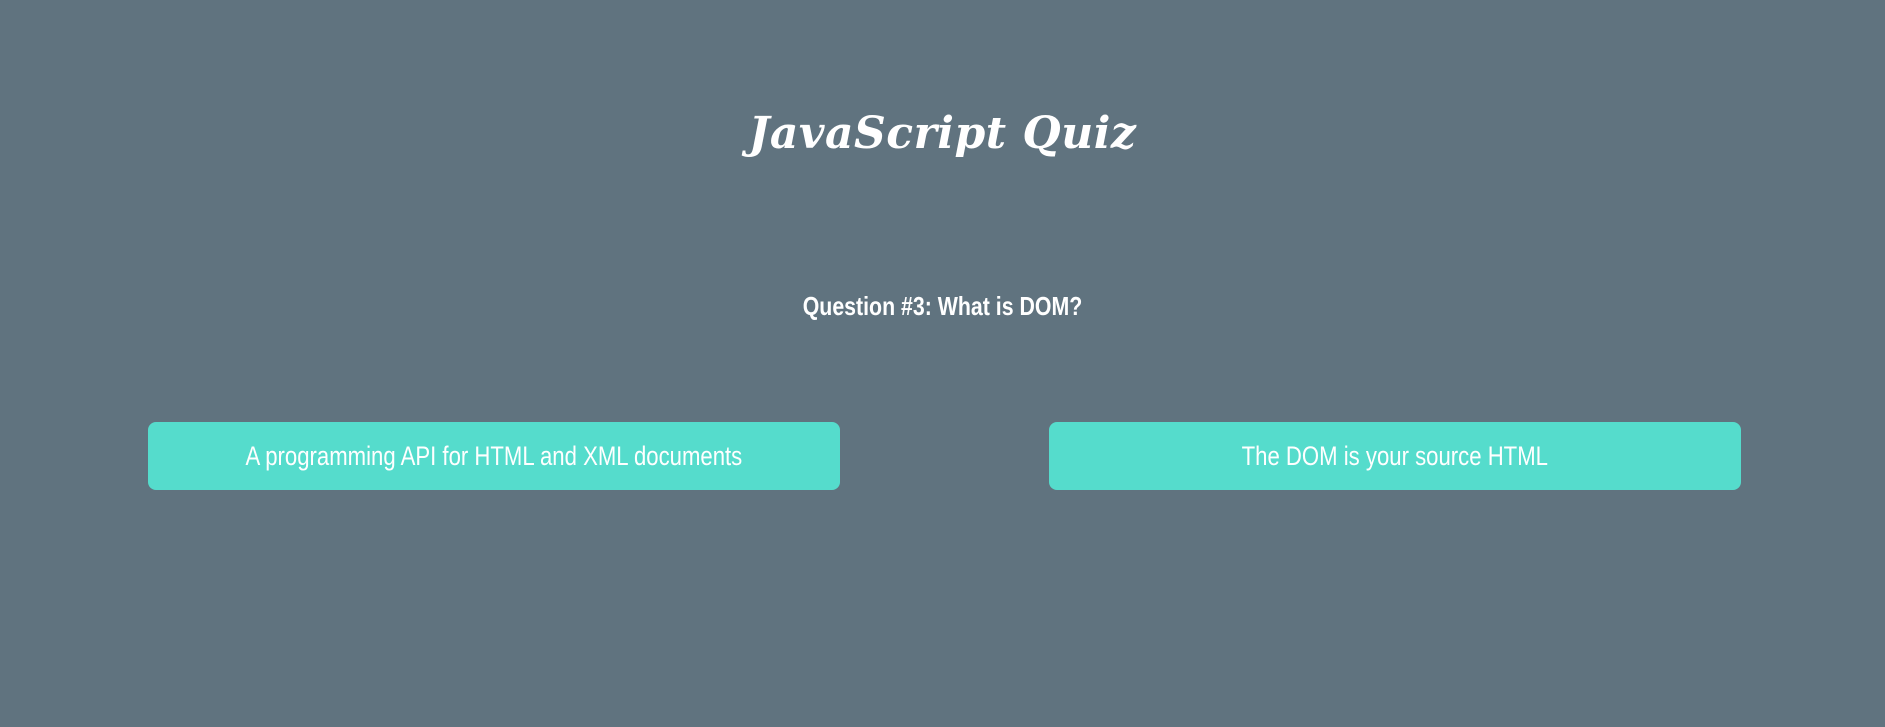 Image resolution: width=1885 pixels, height=727 pixels. I want to click on question-text: Question #3: What is DOM?, so click(942, 306).